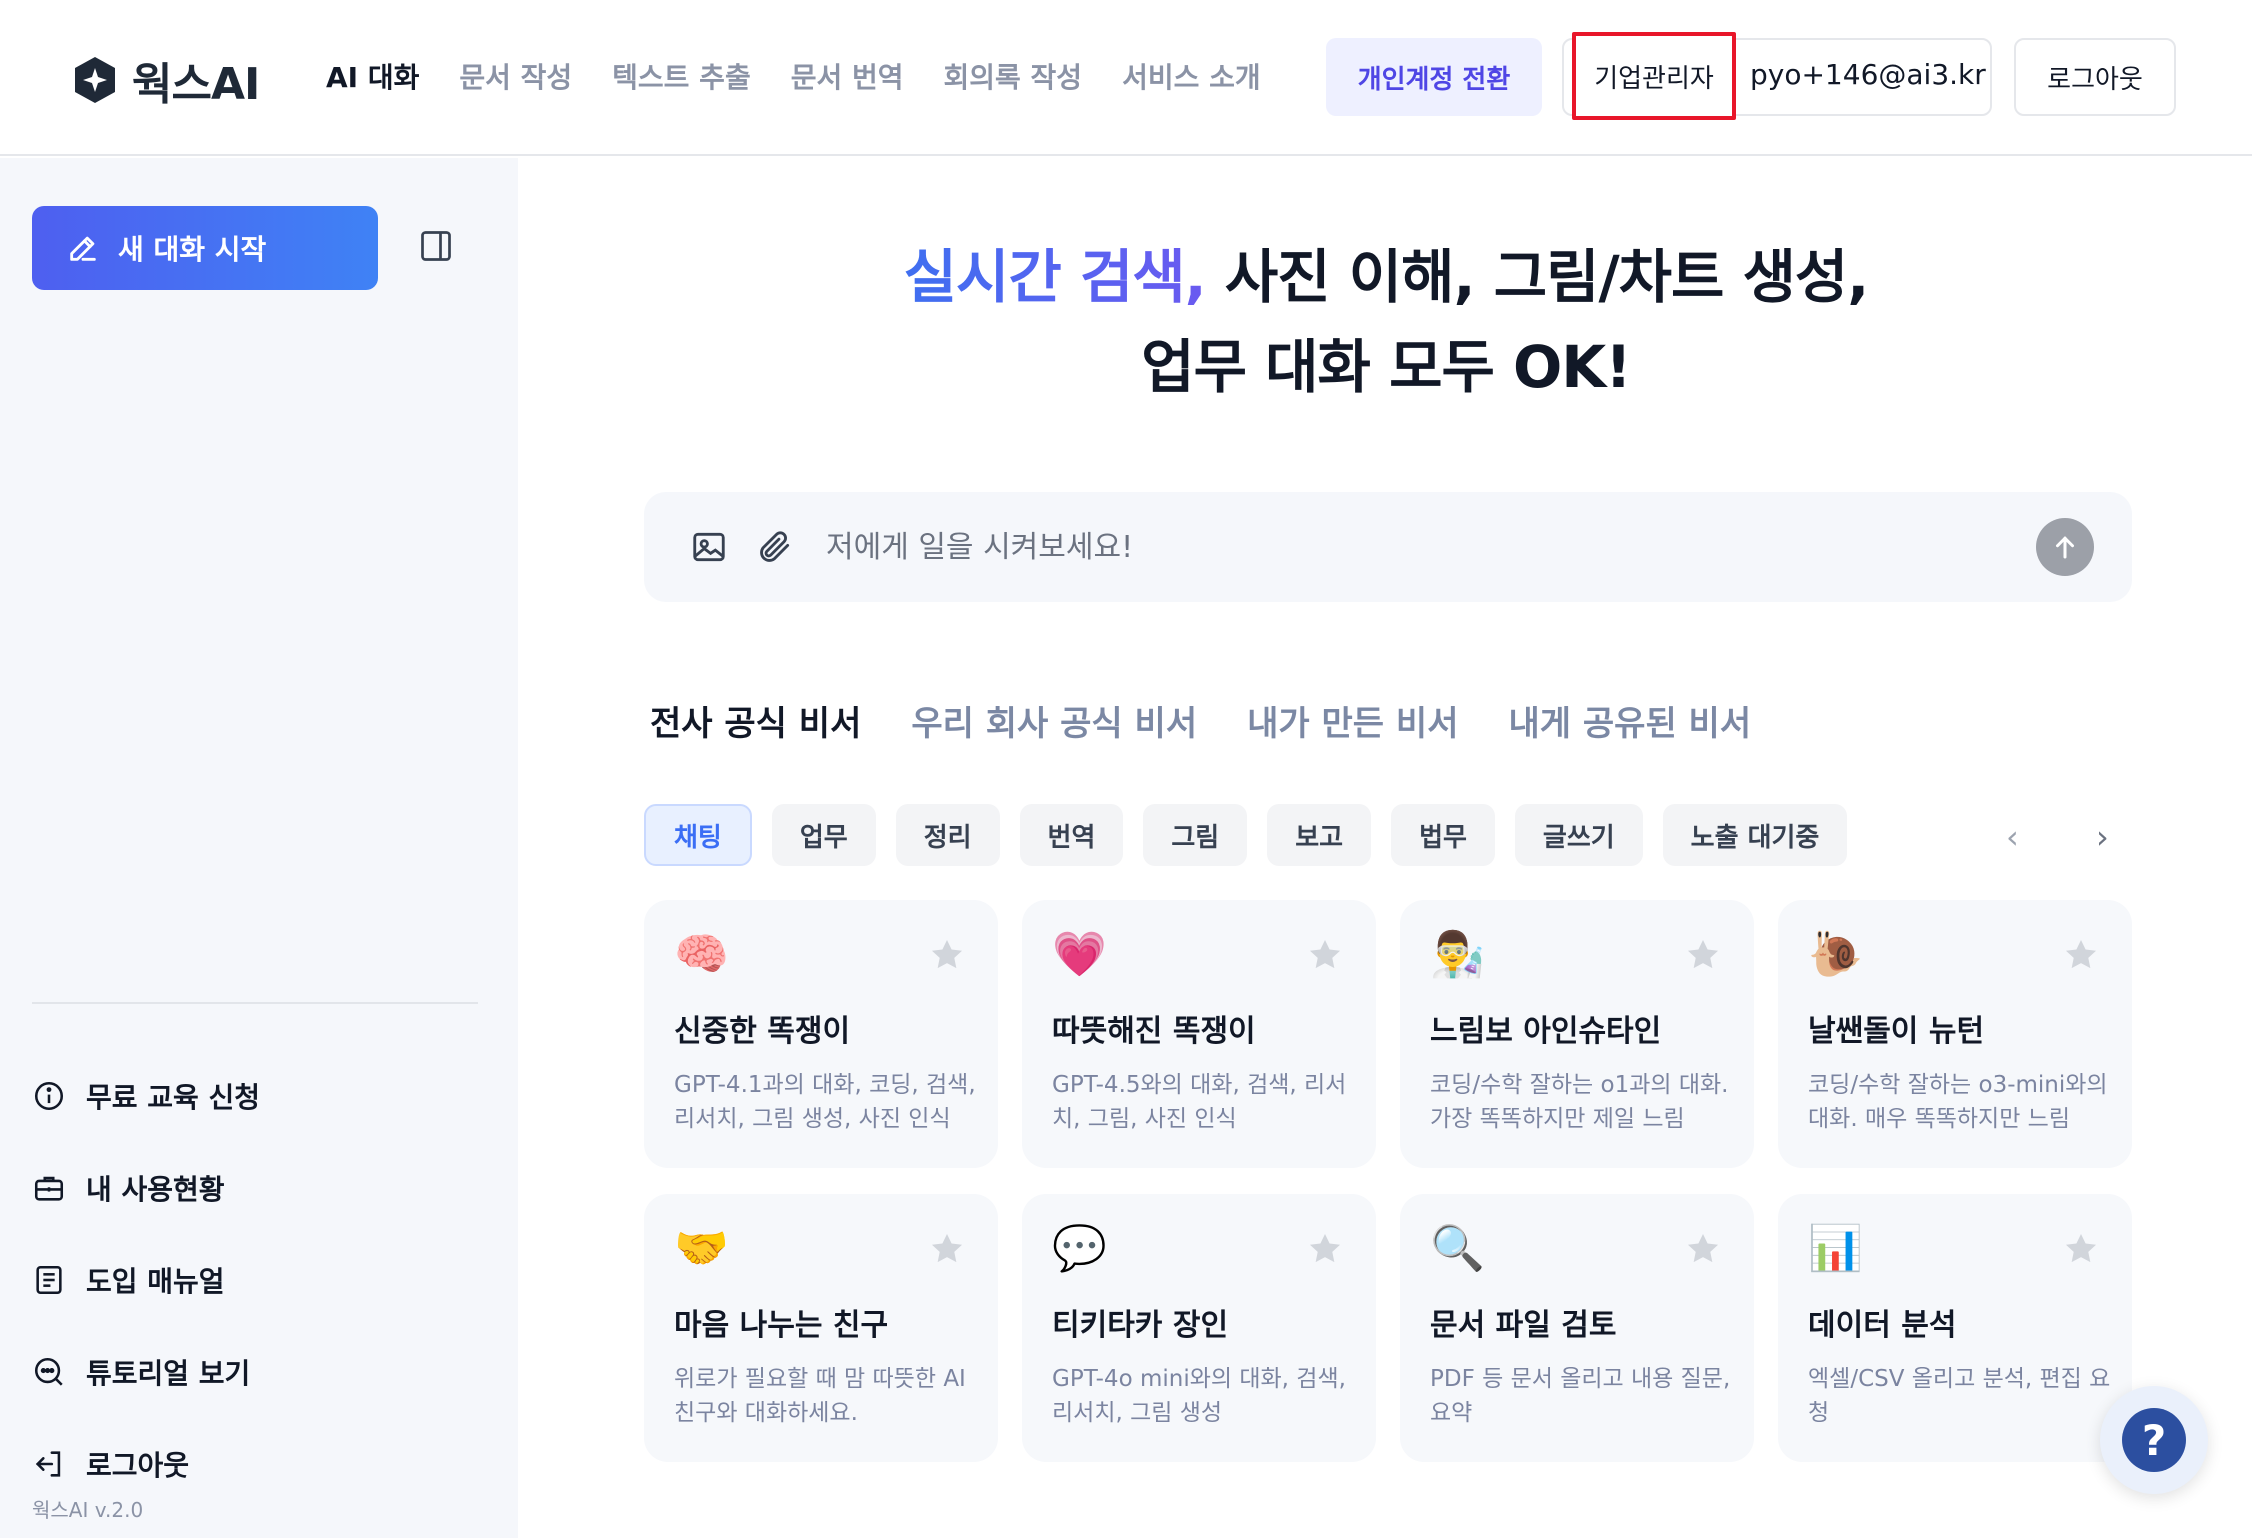 The image size is (2252, 1538). I want to click on chip-legal: 법무, so click(1443, 835).